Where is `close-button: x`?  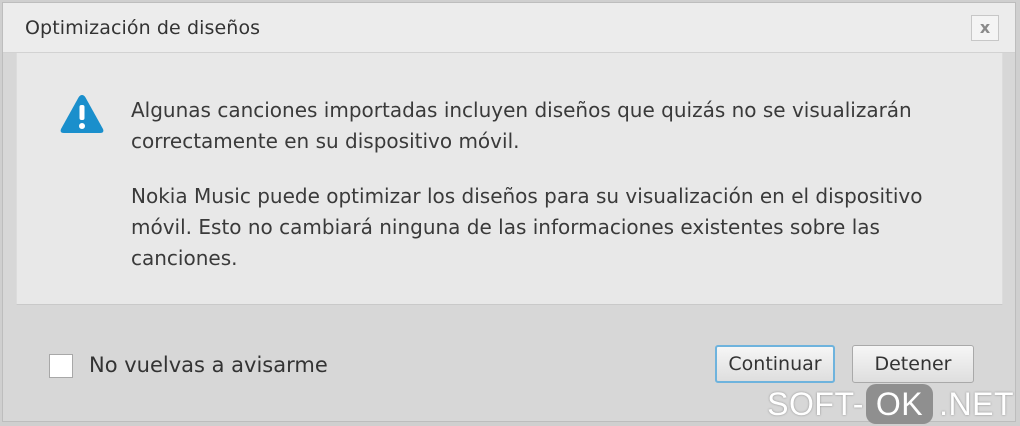
close-button: x is located at coordinates (985, 28).